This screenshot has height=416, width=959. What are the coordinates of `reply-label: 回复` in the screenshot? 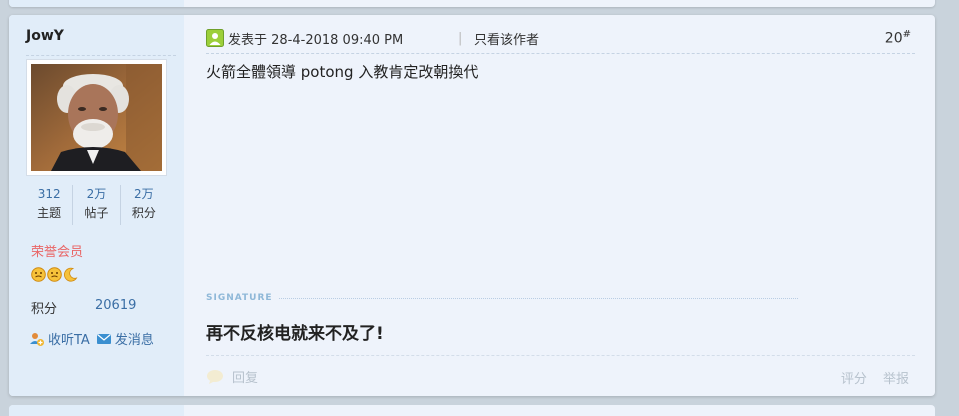 It's located at (245, 378).